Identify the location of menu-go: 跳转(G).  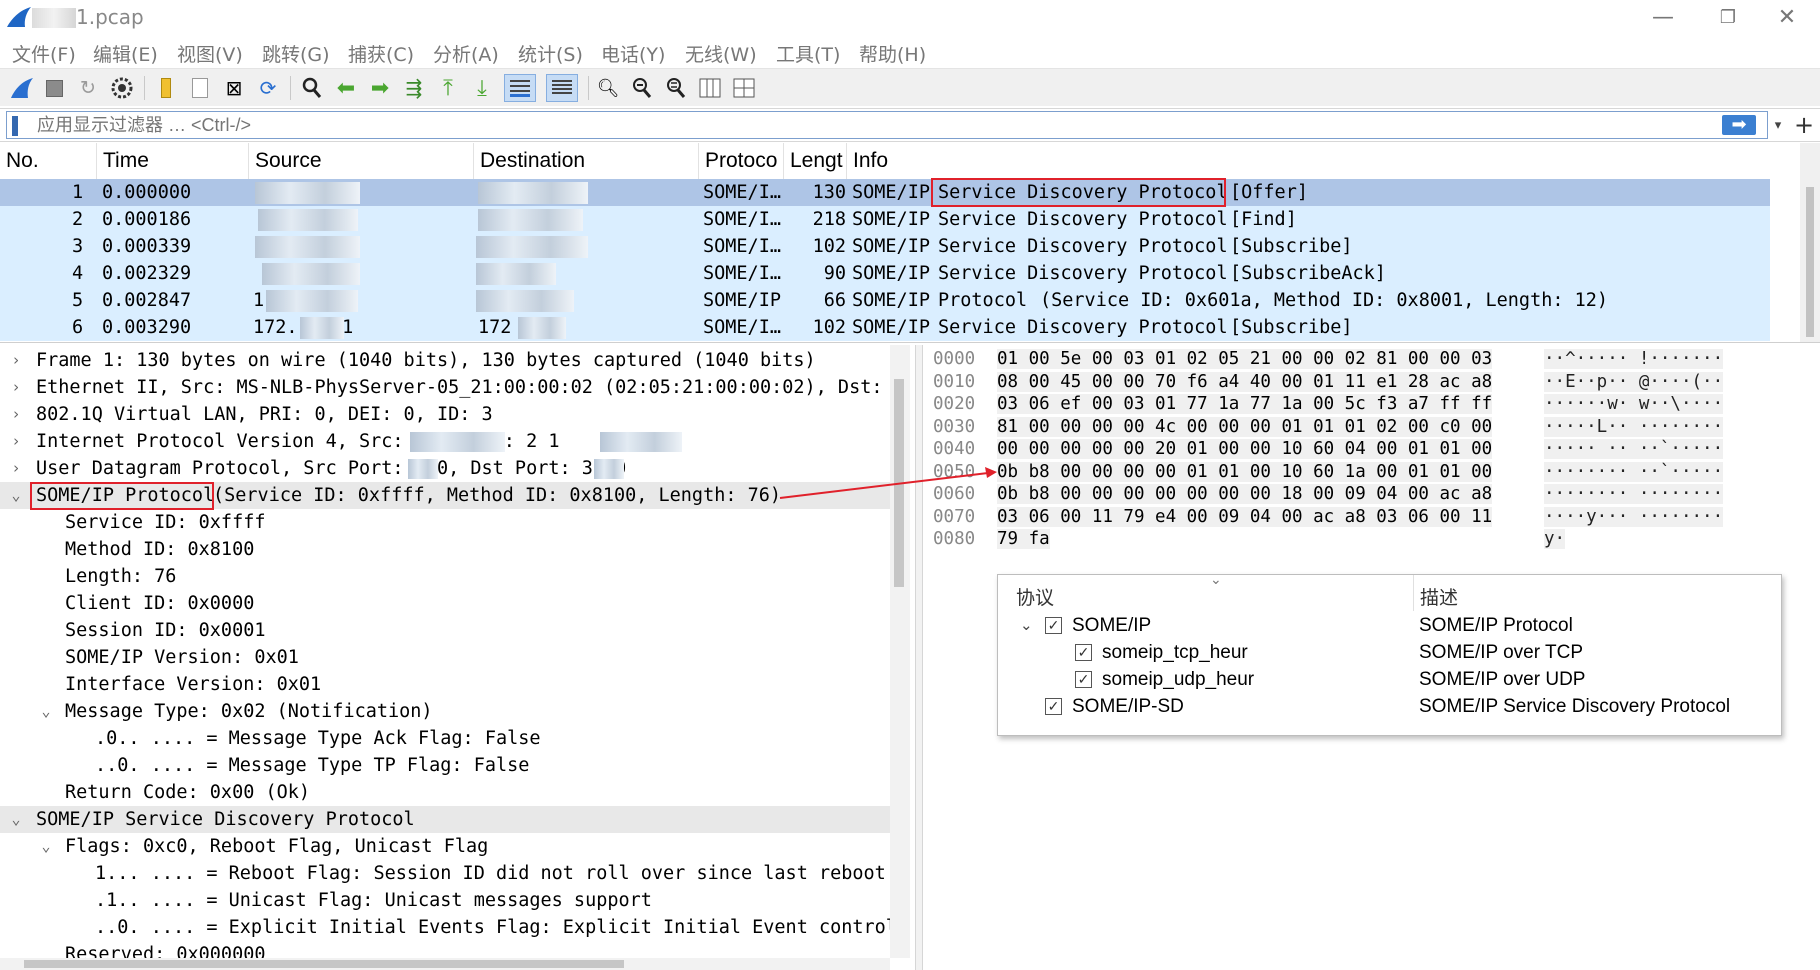
(296, 53).